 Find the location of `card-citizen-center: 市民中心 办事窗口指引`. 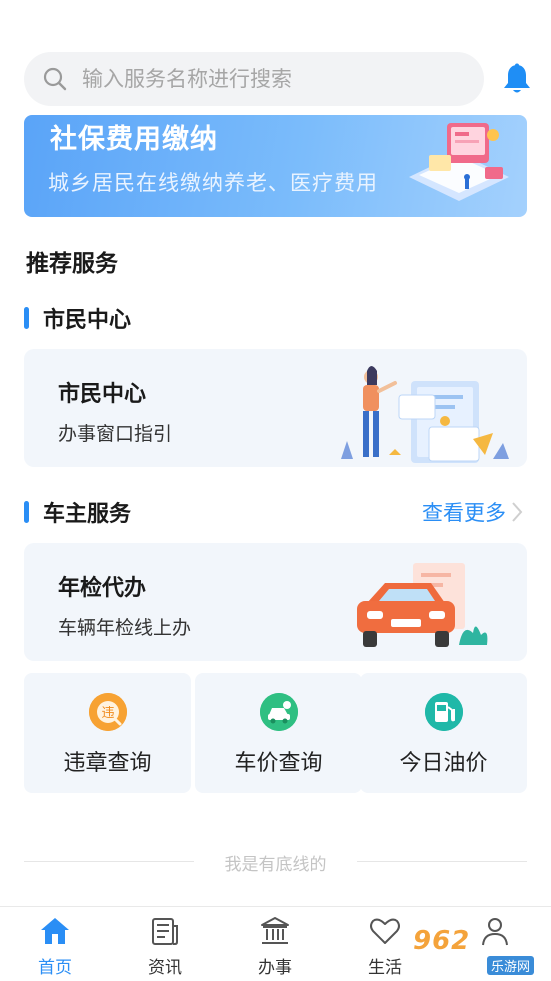

card-citizen-center: 市民中心 办事窗口指引 is located at coordinates (275, 408).